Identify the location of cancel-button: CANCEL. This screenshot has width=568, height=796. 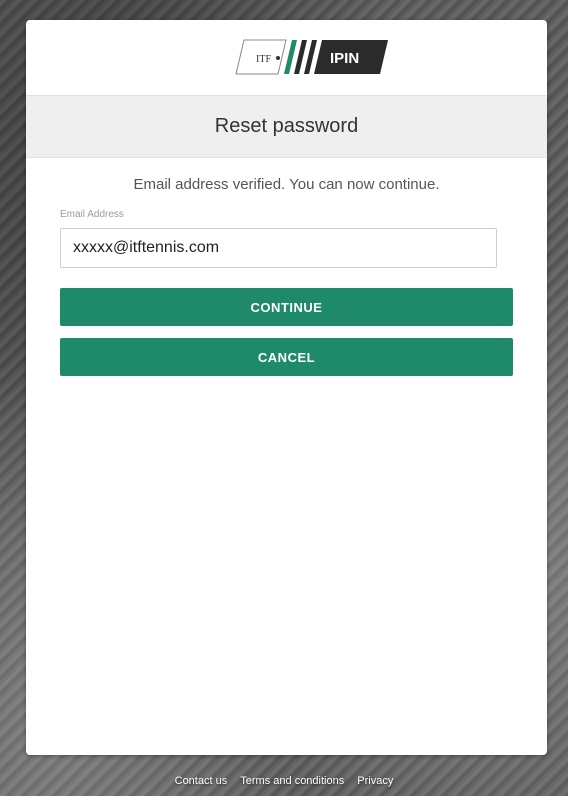
(286, 357).